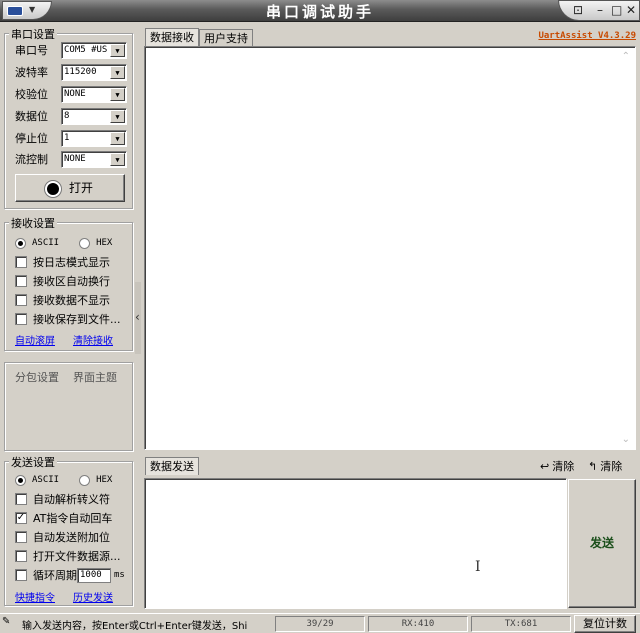 This screenshot has width=640, height=633. I want to click on serial-settings-title: 串口设置, so click(33, 34).